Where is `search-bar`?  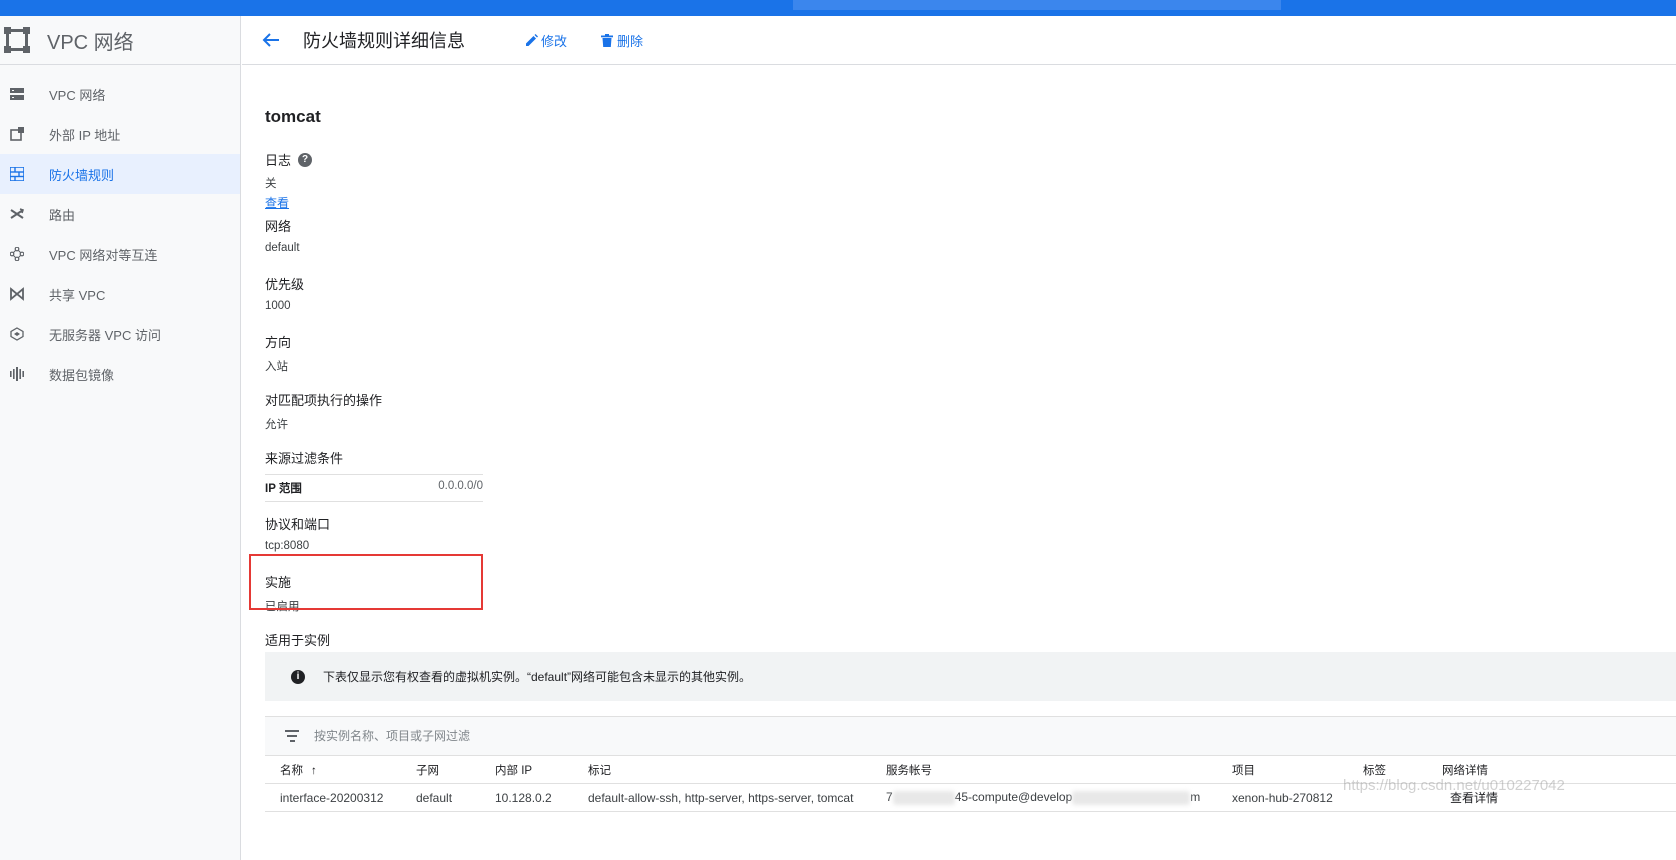
search-bar is located at coordinates (1037, 5).